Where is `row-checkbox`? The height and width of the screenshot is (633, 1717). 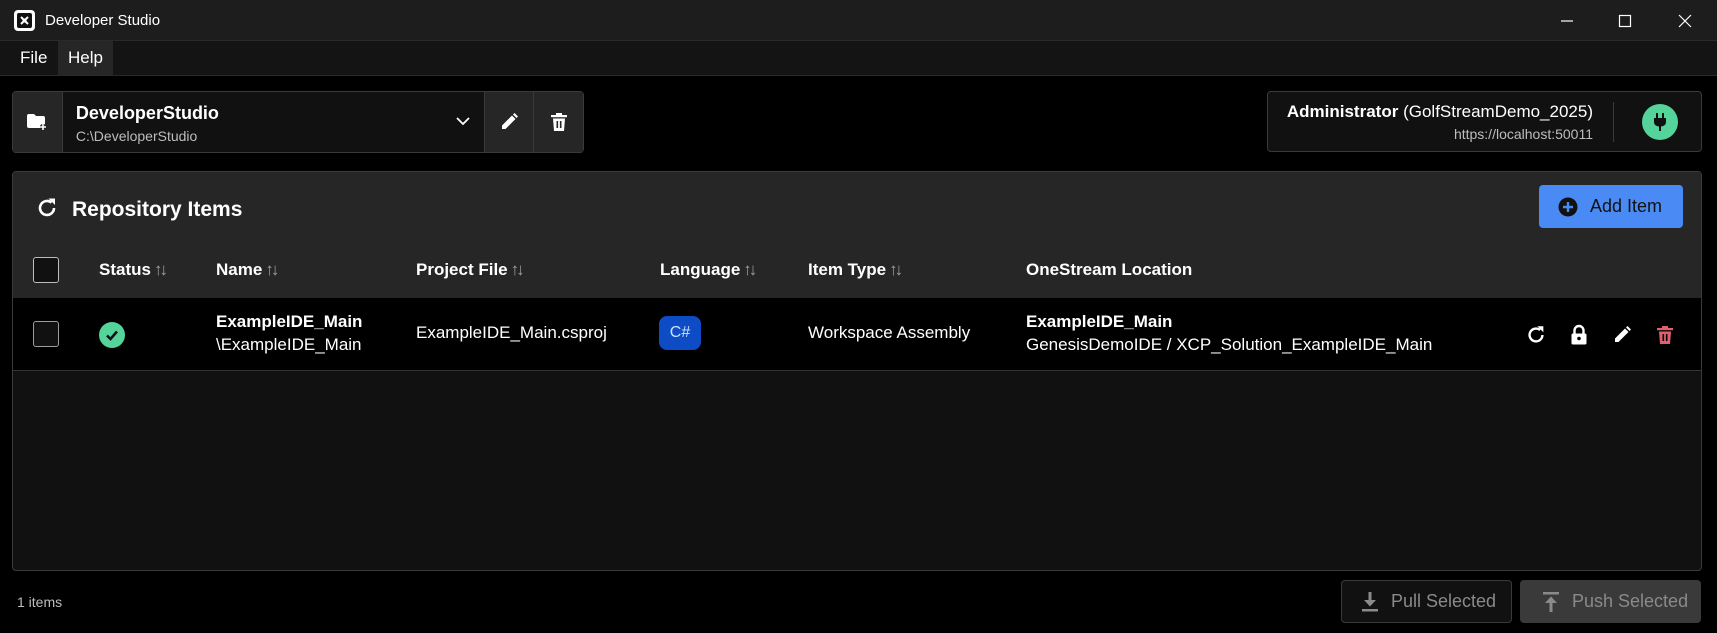
row-checkbox is located at coordinates (46, 334).